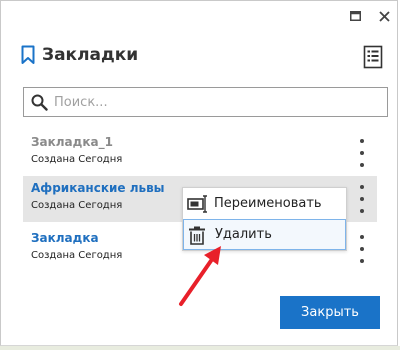 Image resolution: width=400 pixels, height=350 pixels. Describe the element at coordinates (98, 188) in the screenshot. I see `bookmark-title: Африканские львы` at that location.